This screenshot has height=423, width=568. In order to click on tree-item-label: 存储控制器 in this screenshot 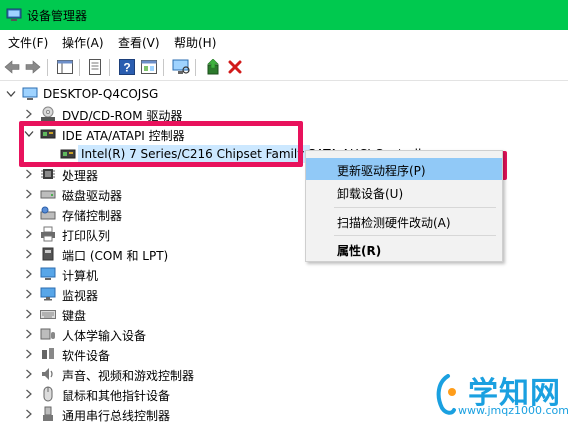, I will do `click(92, 216)`.